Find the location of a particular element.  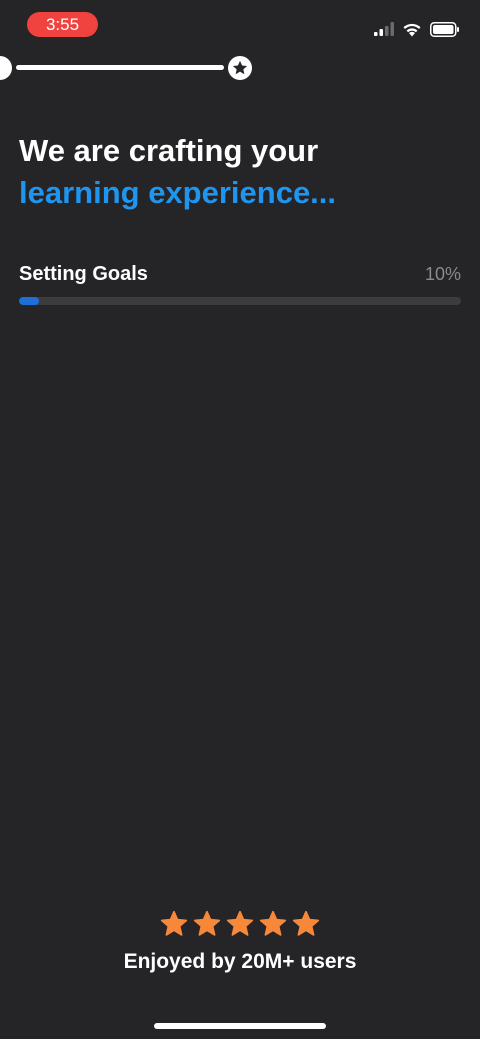

rating-stars is located at coordinates (240, 925).